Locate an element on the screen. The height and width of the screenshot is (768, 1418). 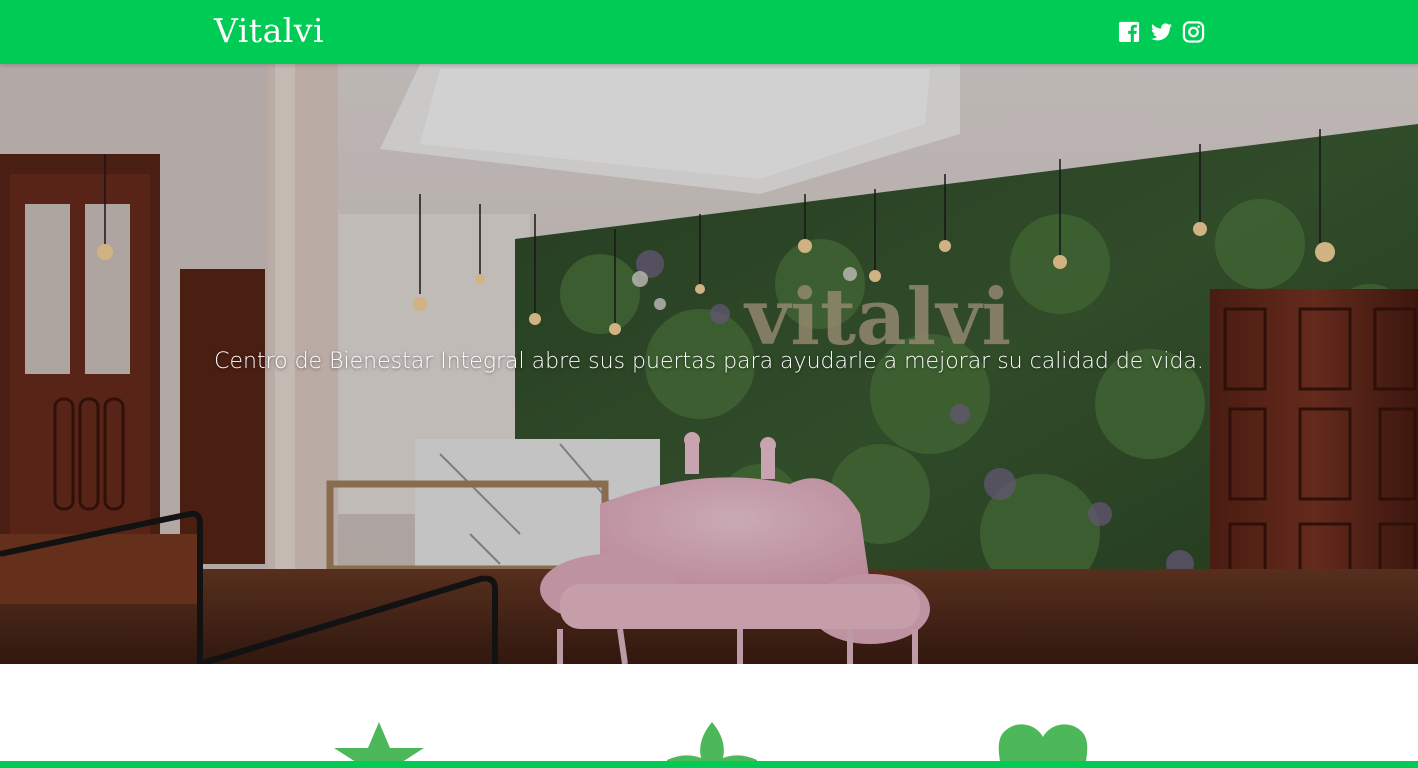
twitter-link is located at coordinates (1161, 31).